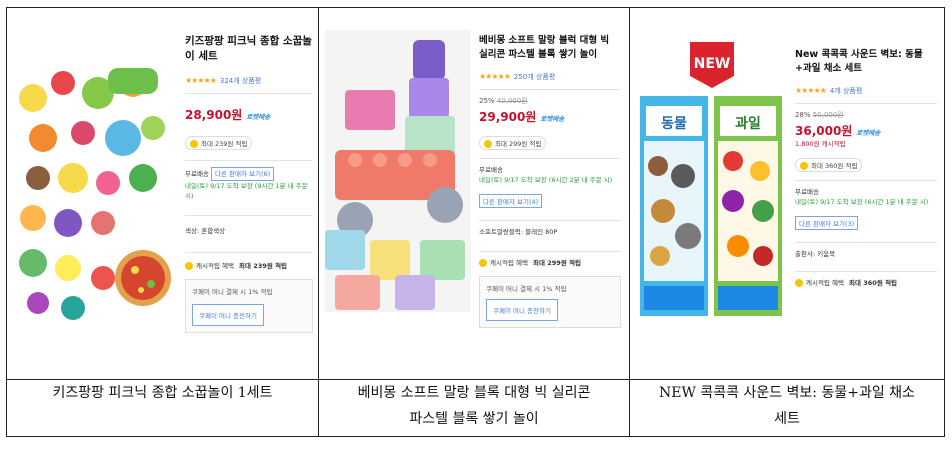  Describe the element at coordinates (518, 144) in the screenshot. I see `reward-points: 최대 299원 적립` at that location.